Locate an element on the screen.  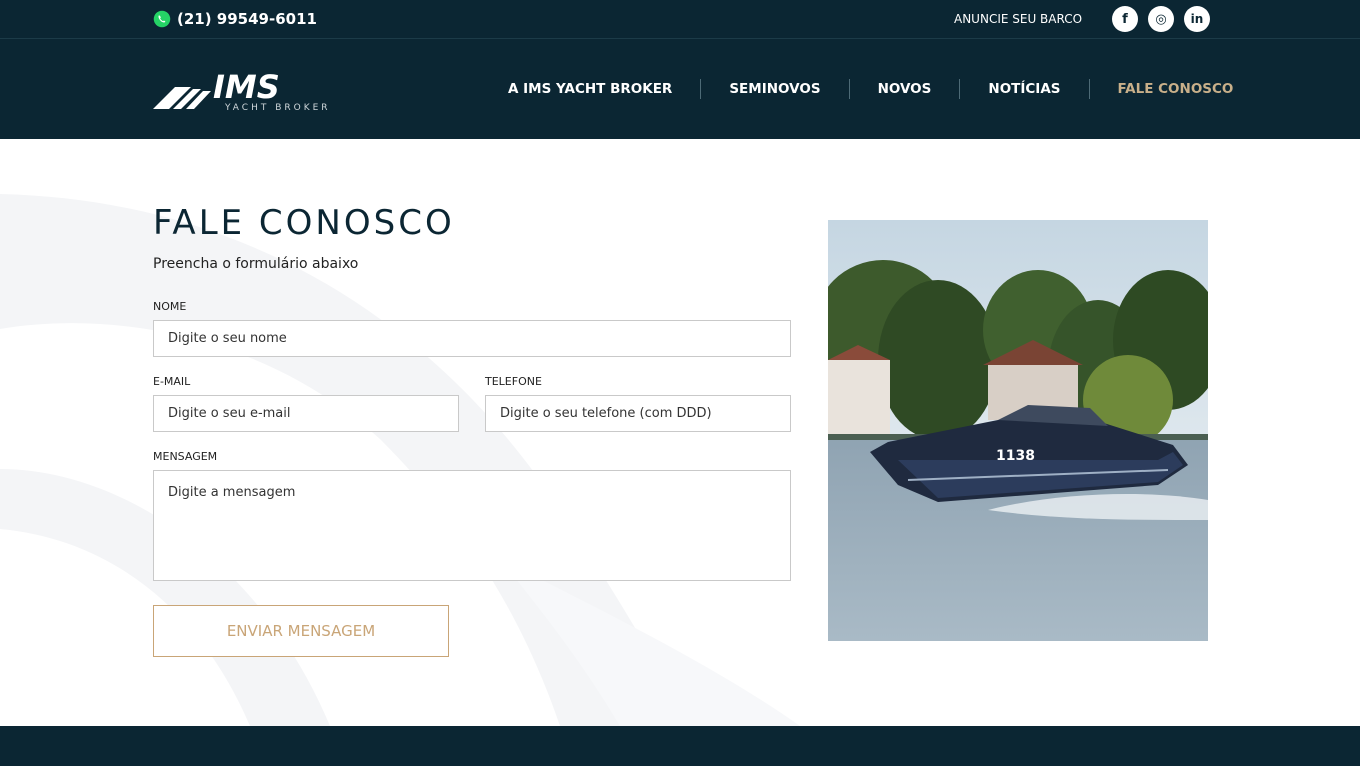
message-label: MENSAGEM is located at coordinates (185, 456).